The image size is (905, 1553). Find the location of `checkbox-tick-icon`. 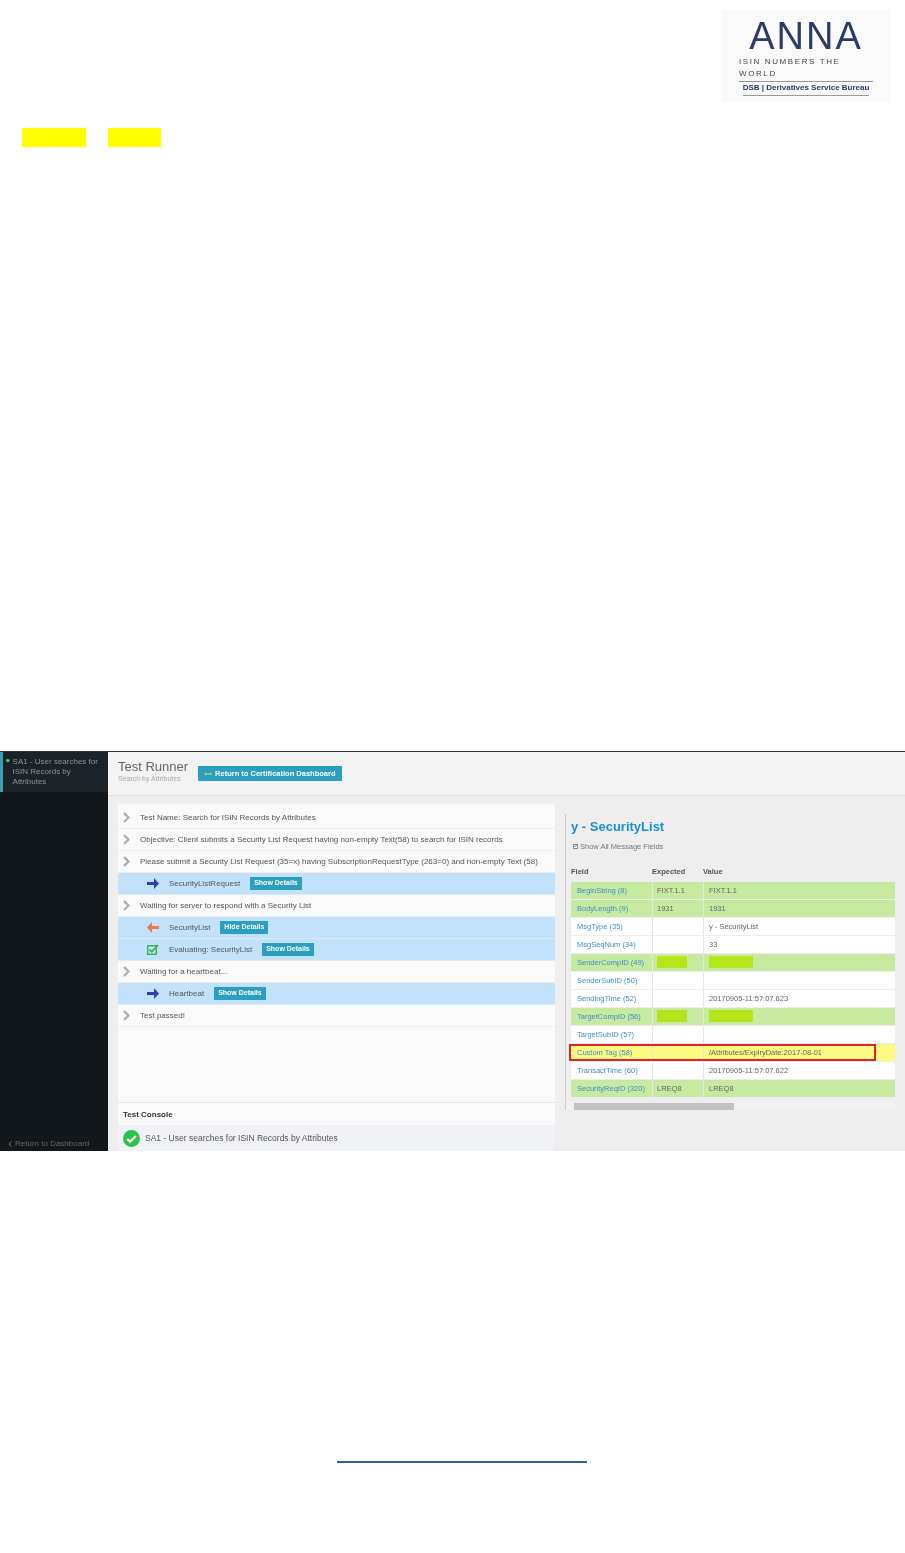

checkbox-tick-icon is located at coordinates (153, 949).